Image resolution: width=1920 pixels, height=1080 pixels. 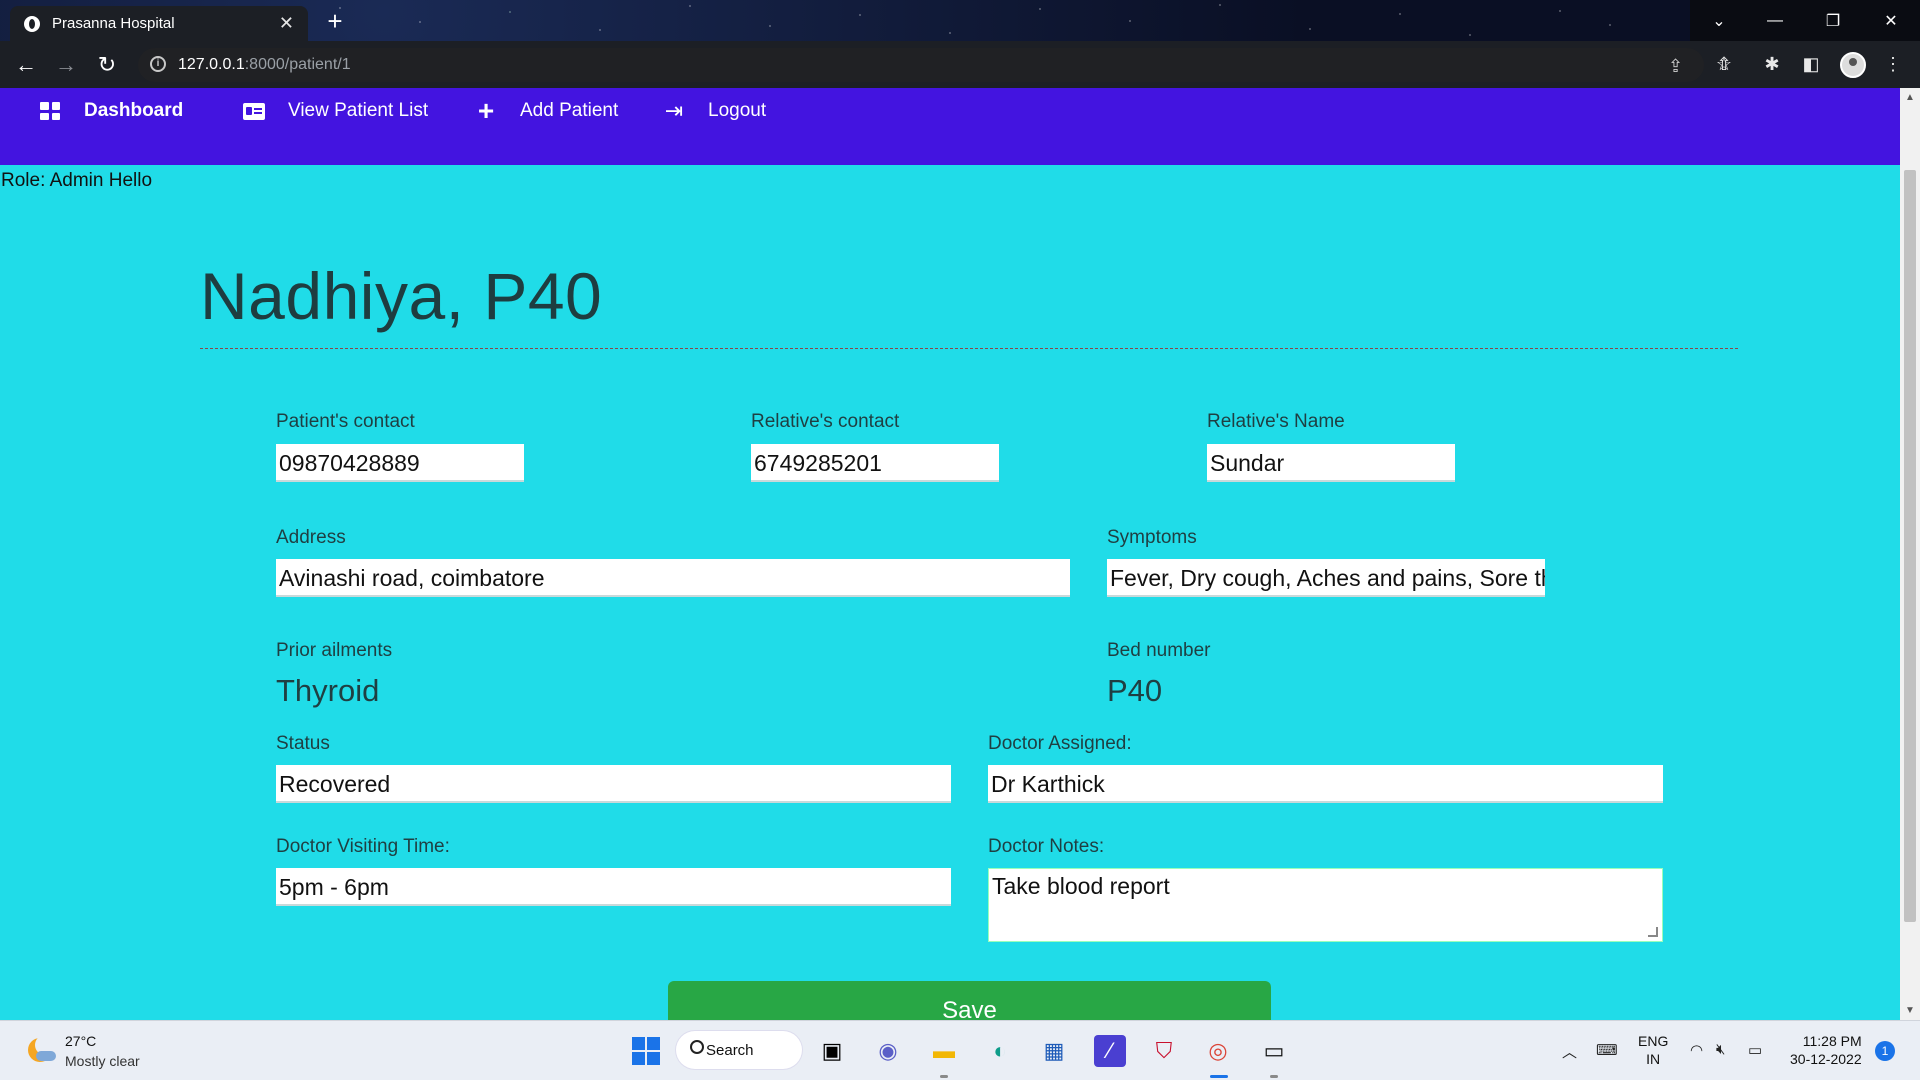 I want to click on scroll-up-icon: ▲, so click(x=1910, y=97).